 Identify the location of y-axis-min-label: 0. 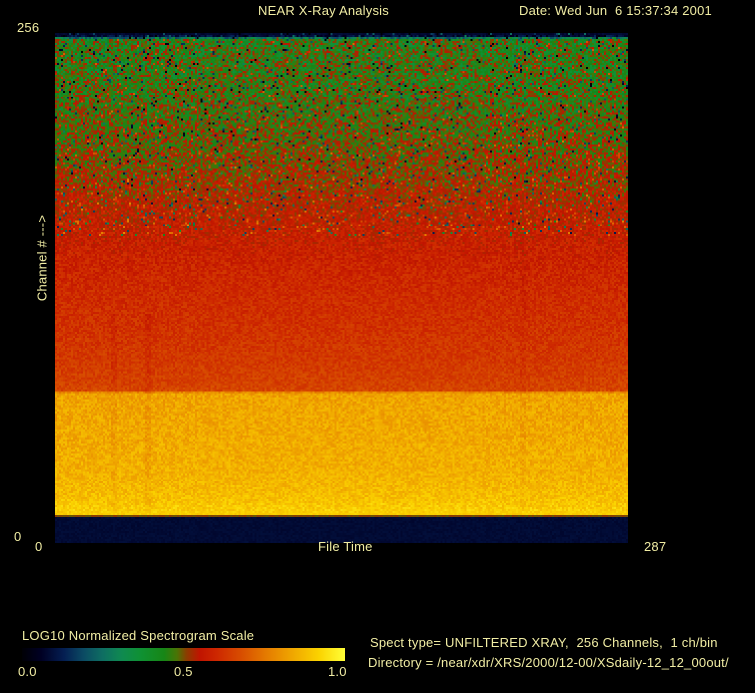
(18, 536).